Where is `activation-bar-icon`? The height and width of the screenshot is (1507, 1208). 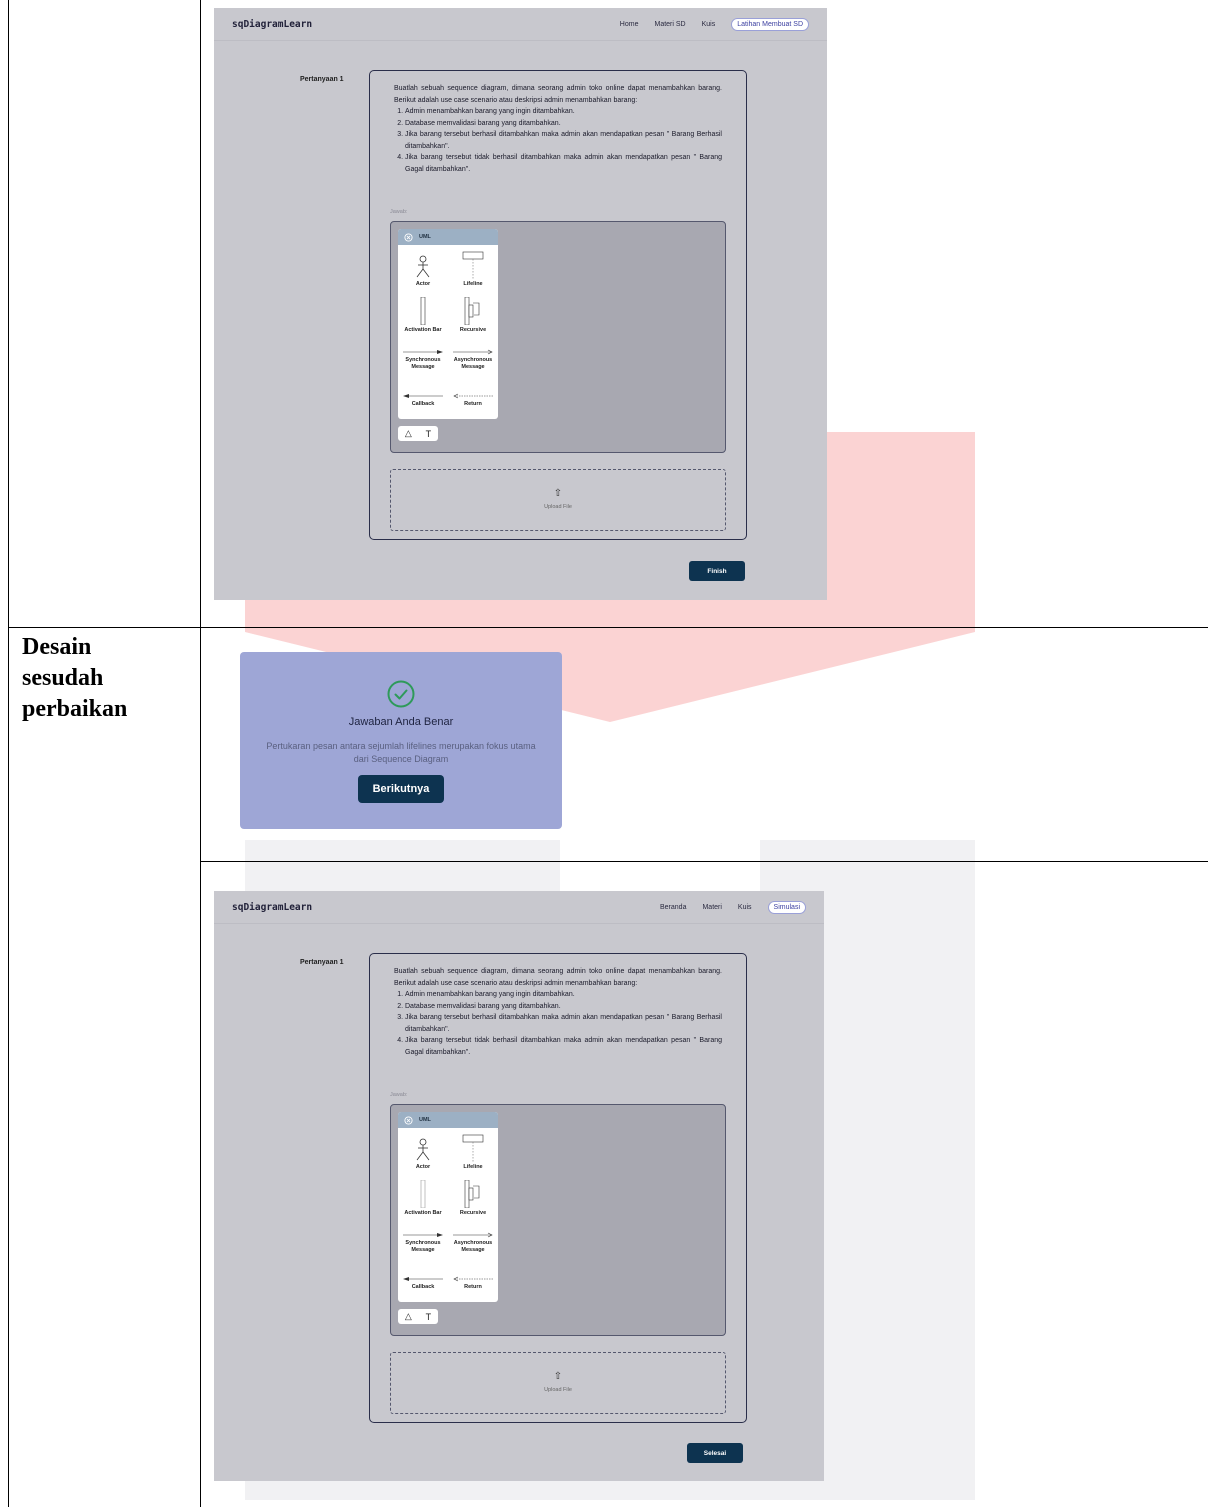
activation-bar-icon is located at coordinates (423, 1194).